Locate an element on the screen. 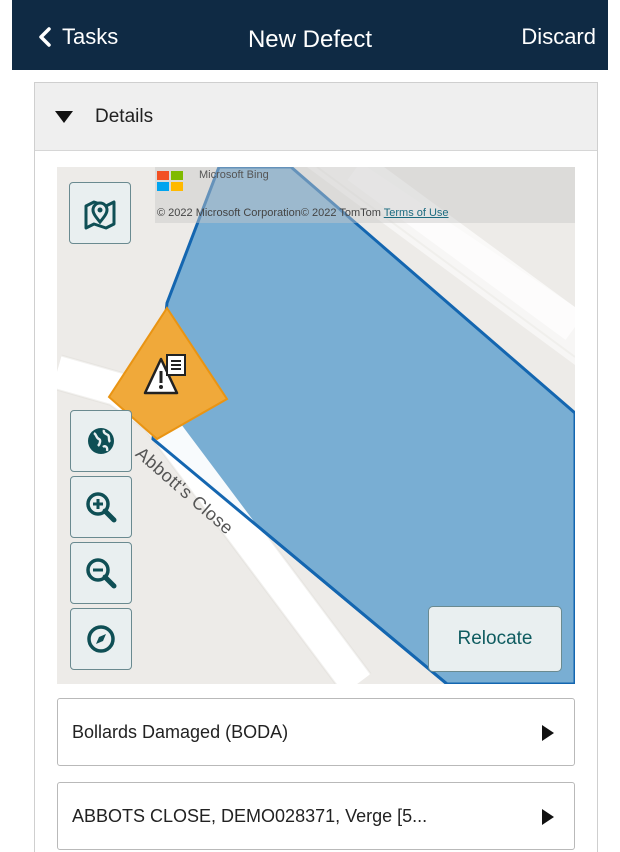 The image size is (620, 852). back-button: Tasks is located at coordinates (76, 37).